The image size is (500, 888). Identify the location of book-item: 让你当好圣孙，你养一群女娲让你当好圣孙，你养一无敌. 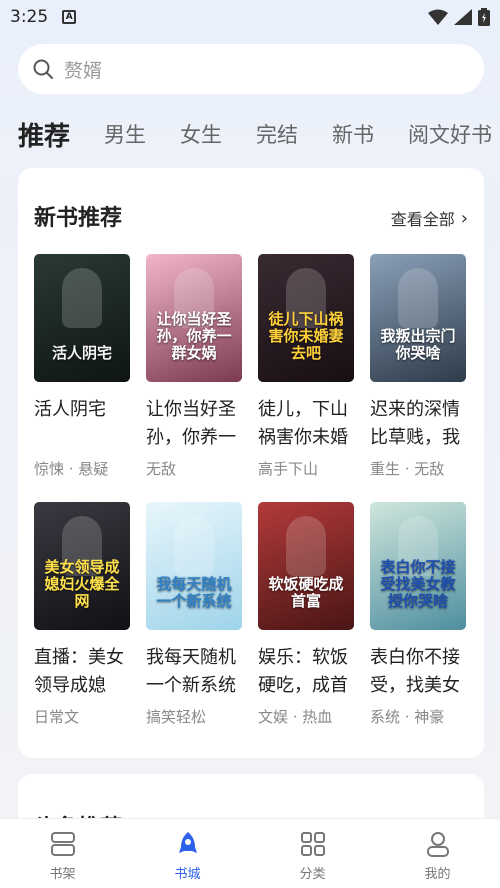
(195, 366).